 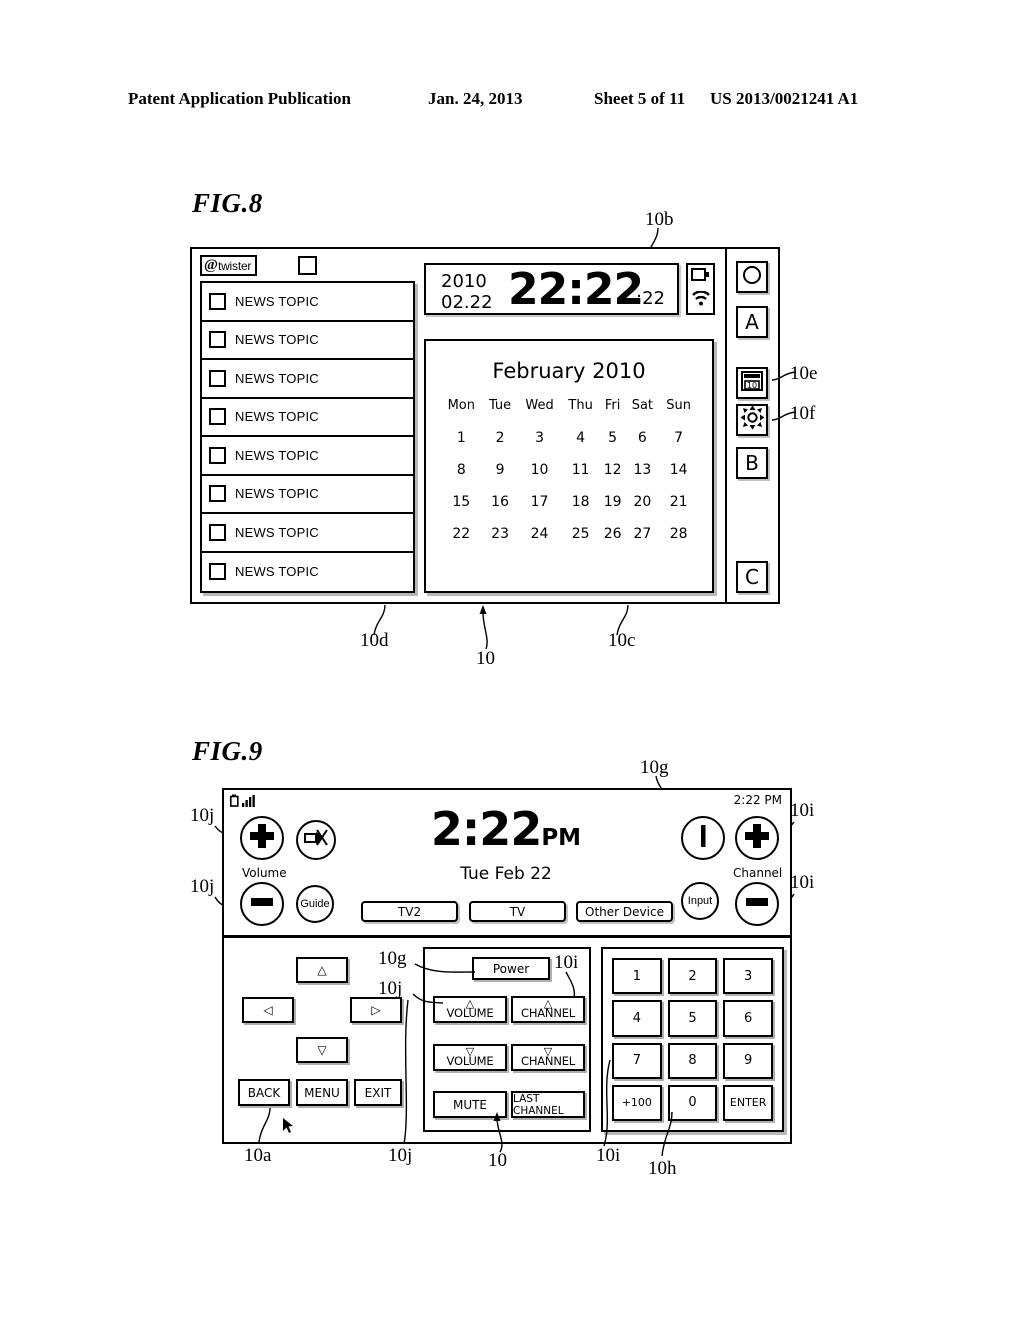 I want to click on minus-icon, so click(x=262, y=904).